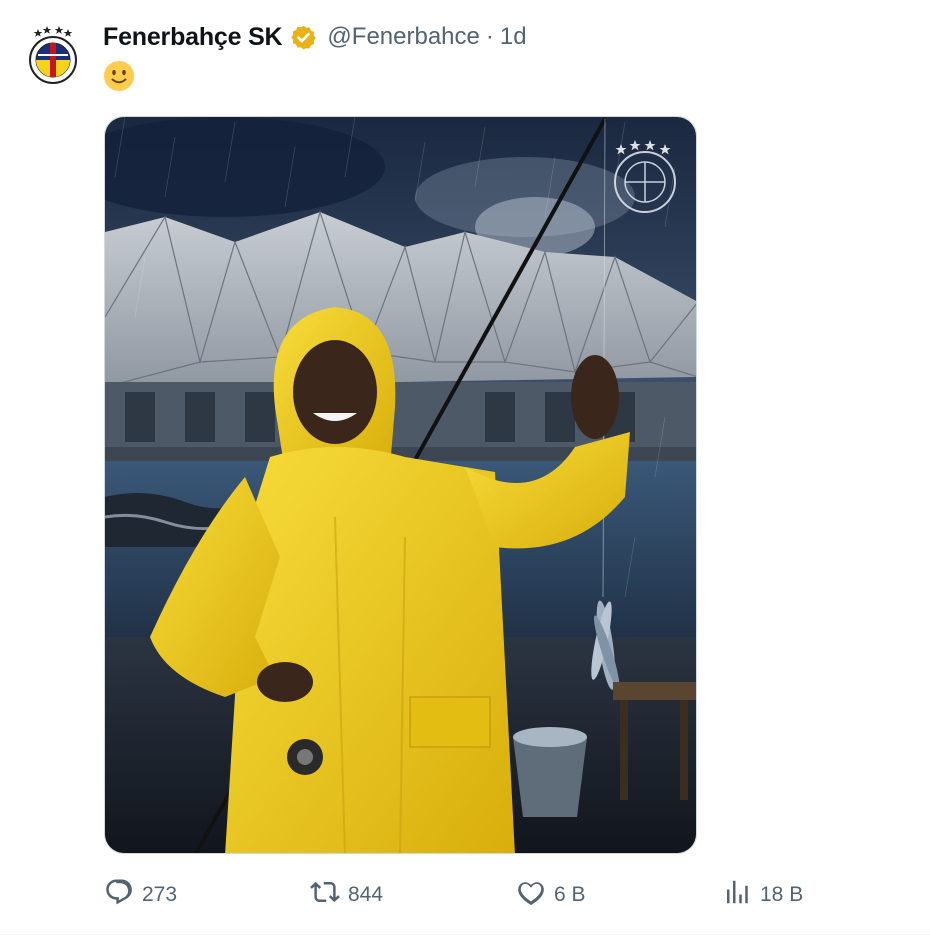  Describe the element at coordinates (465, 934) in the screenshot. I see `divider` at that location.